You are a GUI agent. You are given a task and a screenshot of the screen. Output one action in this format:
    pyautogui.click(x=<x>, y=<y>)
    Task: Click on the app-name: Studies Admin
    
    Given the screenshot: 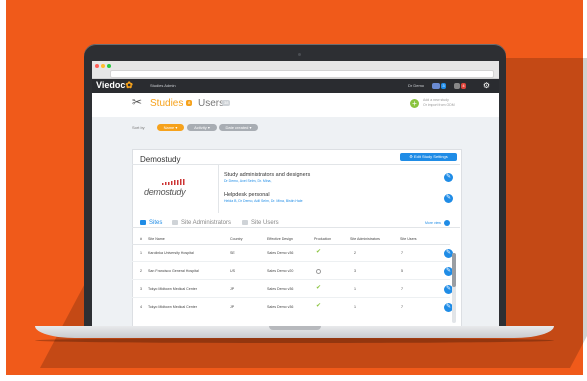 What is the action you would take?
    pyautogui.click(x=163, y=85)
    